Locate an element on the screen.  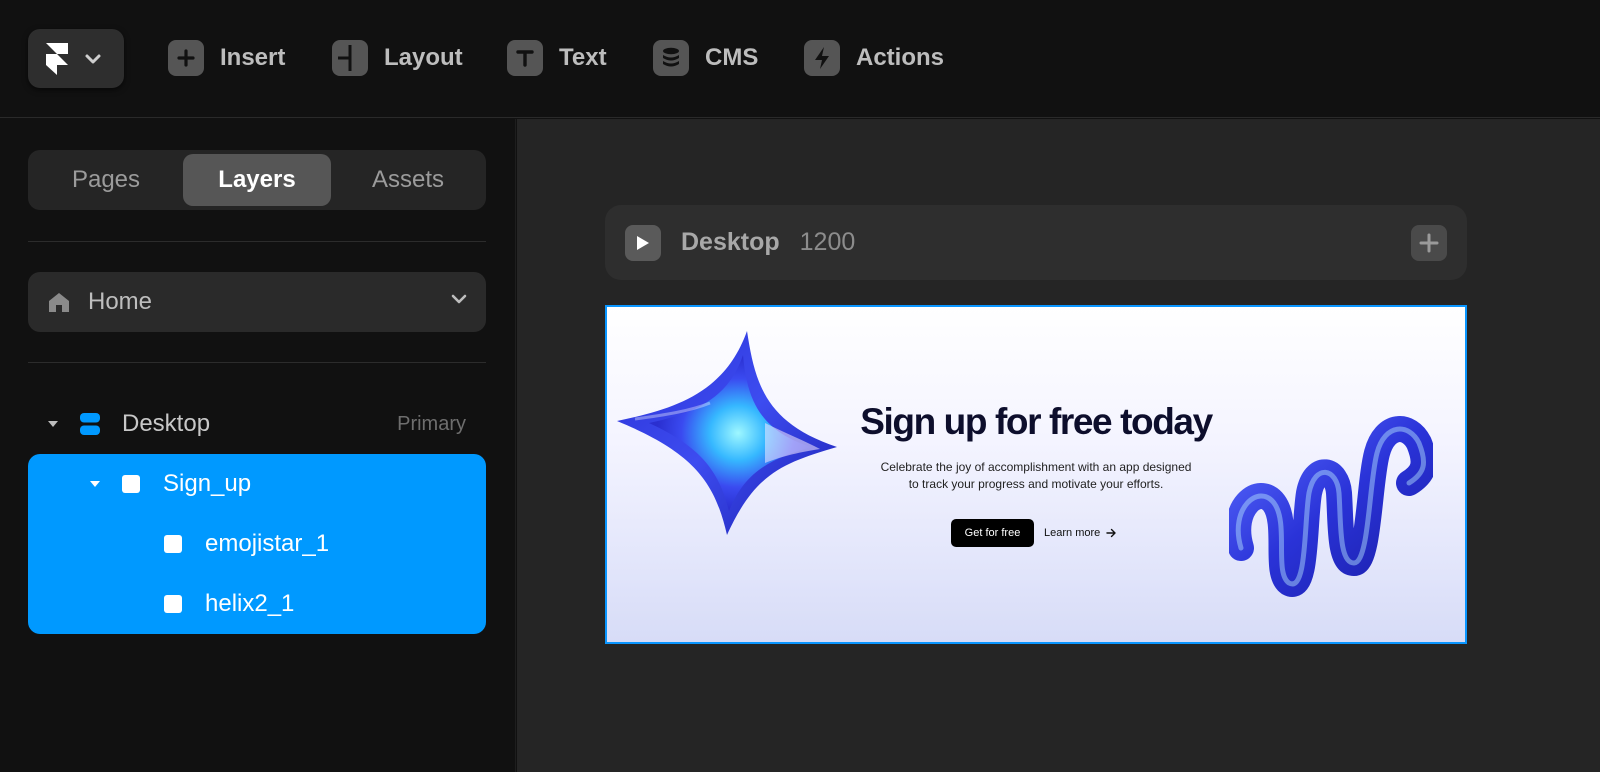
page-select-value: Home is located at coordinates (120, 301).